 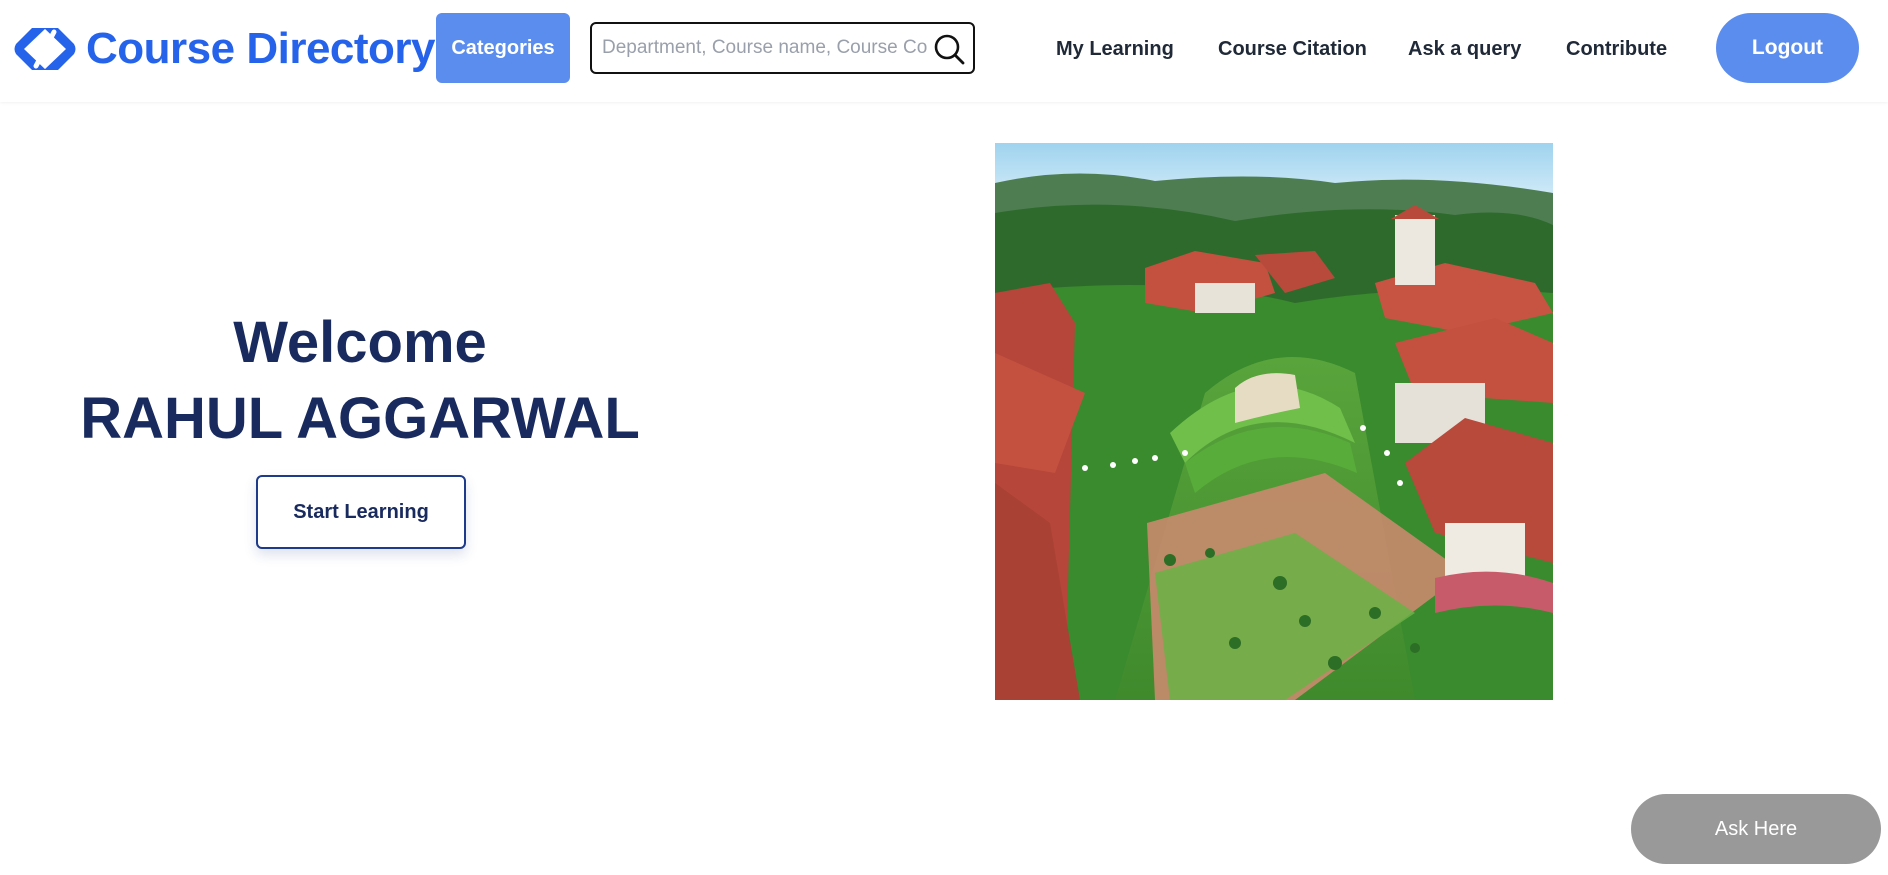 I want to click on logout-button: Logout, so click(x=1787, y=48).